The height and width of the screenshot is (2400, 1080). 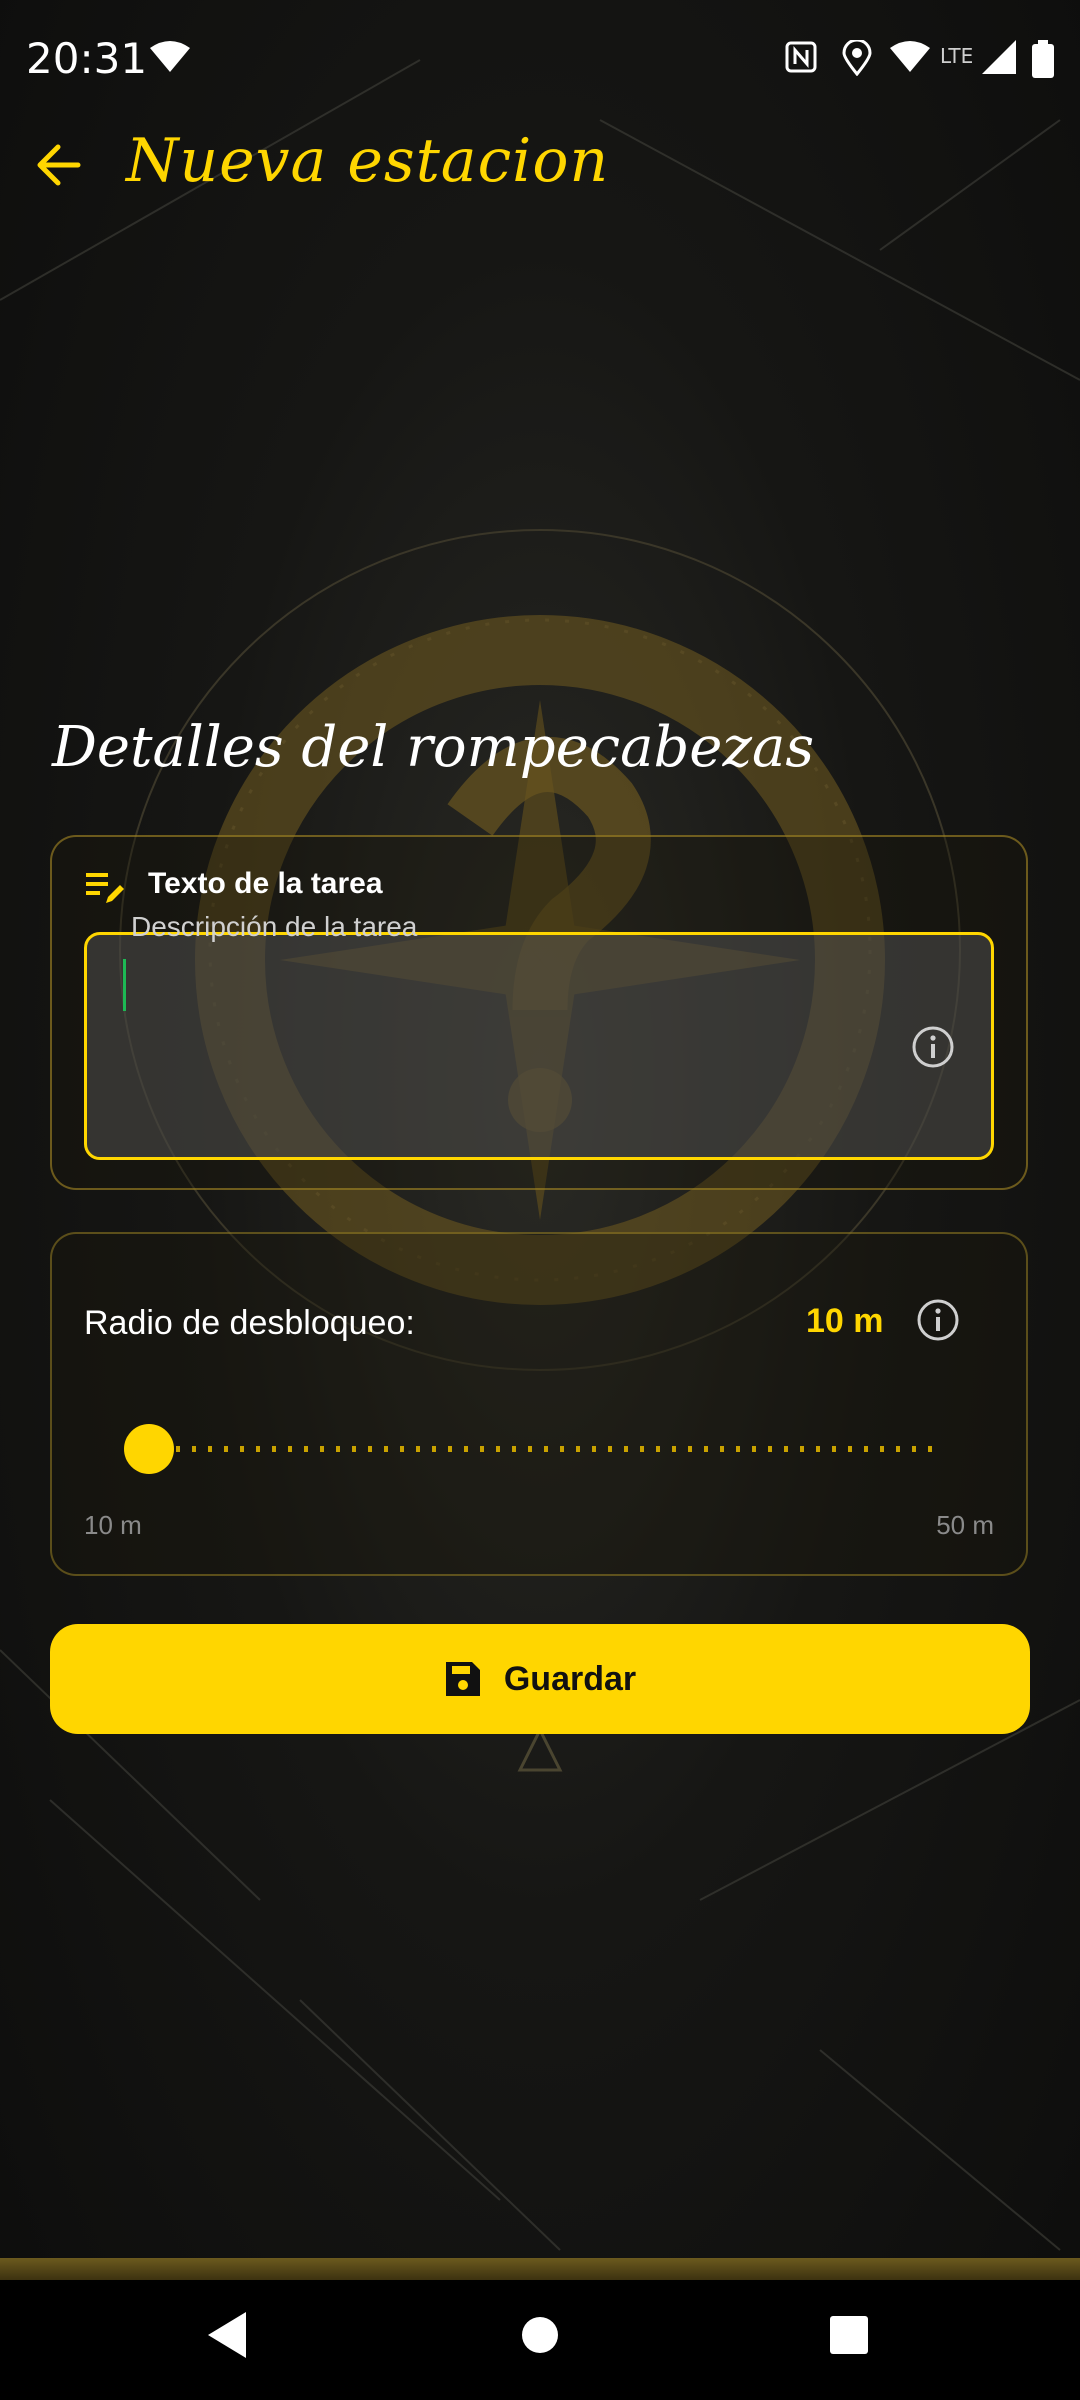 I want to click on section-title: Detalles del rompecabezas, so click(x=433, y=747).